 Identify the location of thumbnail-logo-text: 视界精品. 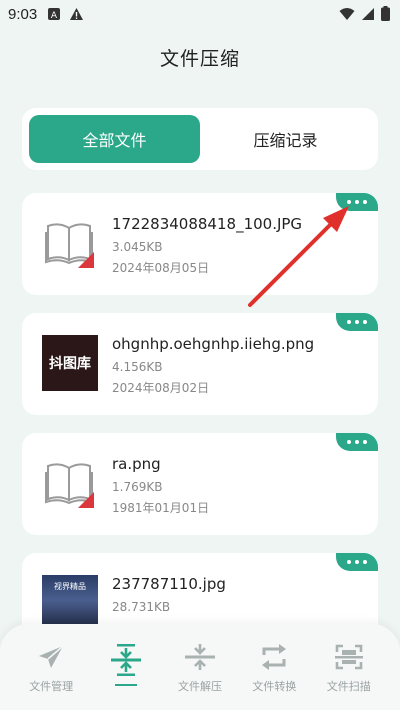
(70, 603).